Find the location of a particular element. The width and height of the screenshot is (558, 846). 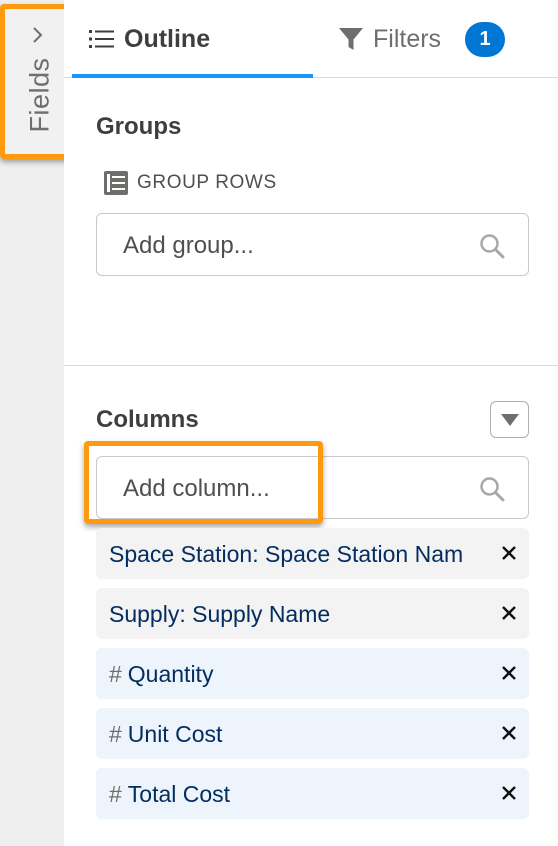

column-item: Space Station: Space Station Nam is located at coordinates (312, 553).